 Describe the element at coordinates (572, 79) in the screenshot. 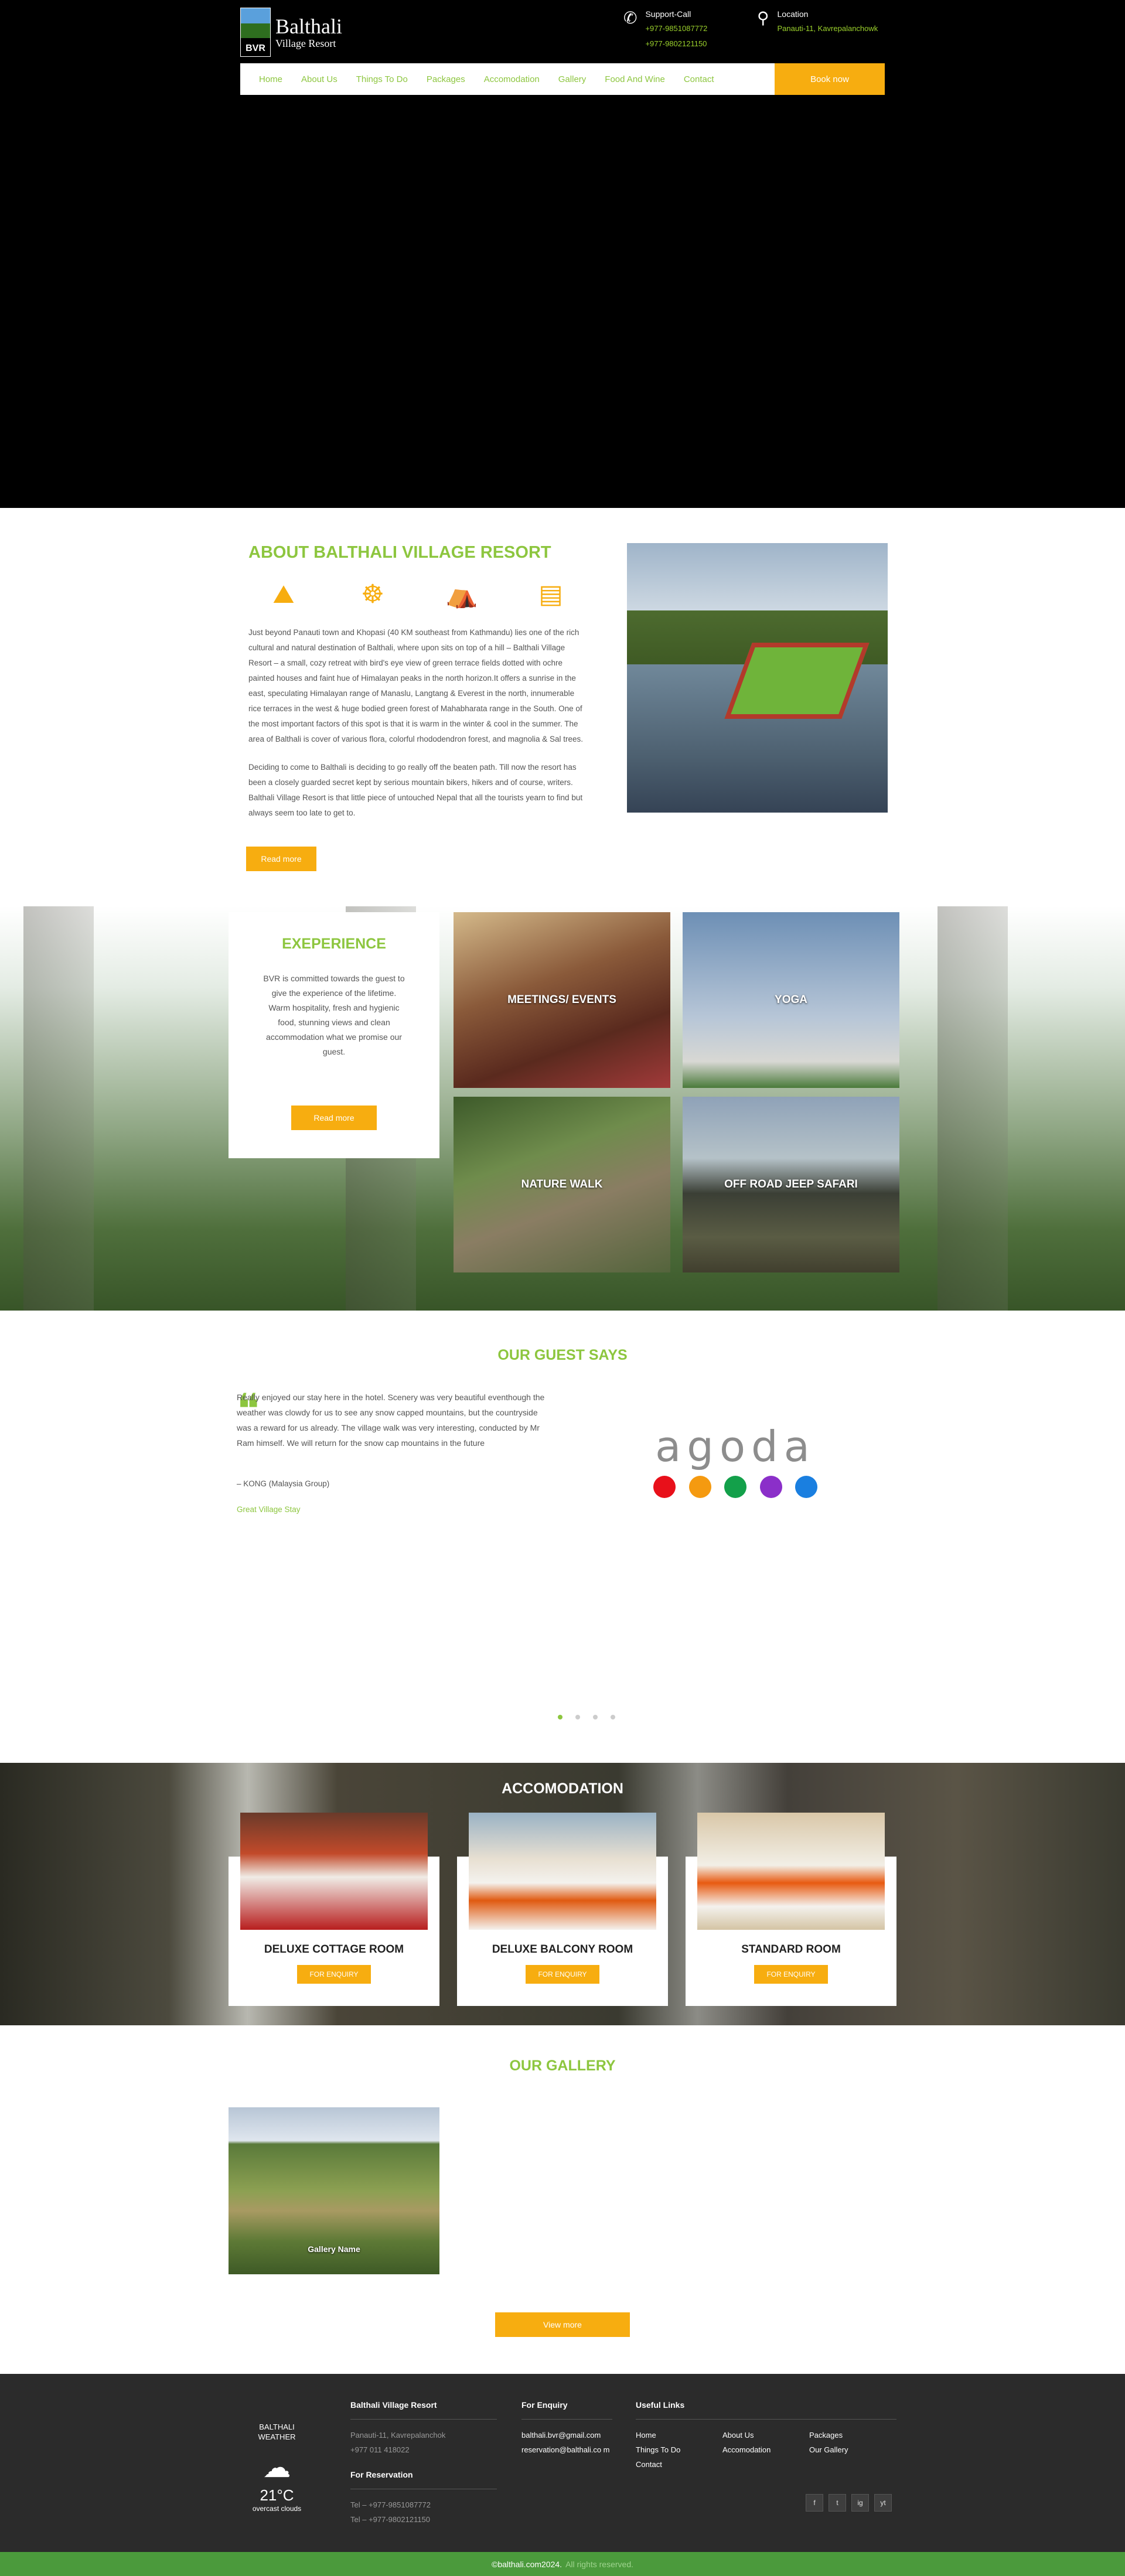

I see `nav-gallery: Gallery` at that location.